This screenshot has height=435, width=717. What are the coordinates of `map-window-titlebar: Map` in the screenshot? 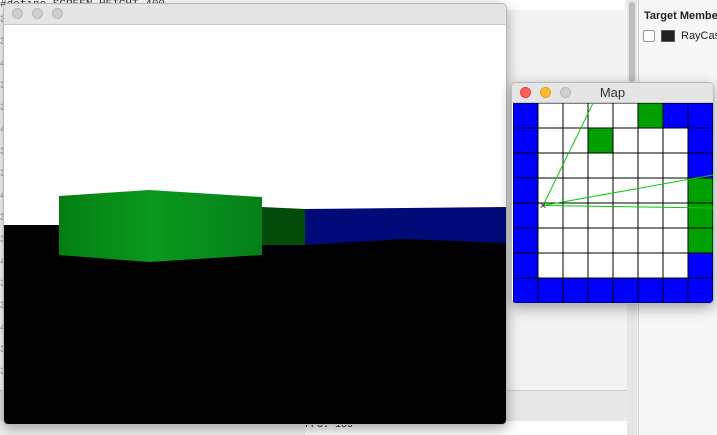 It's located at (612, 93).